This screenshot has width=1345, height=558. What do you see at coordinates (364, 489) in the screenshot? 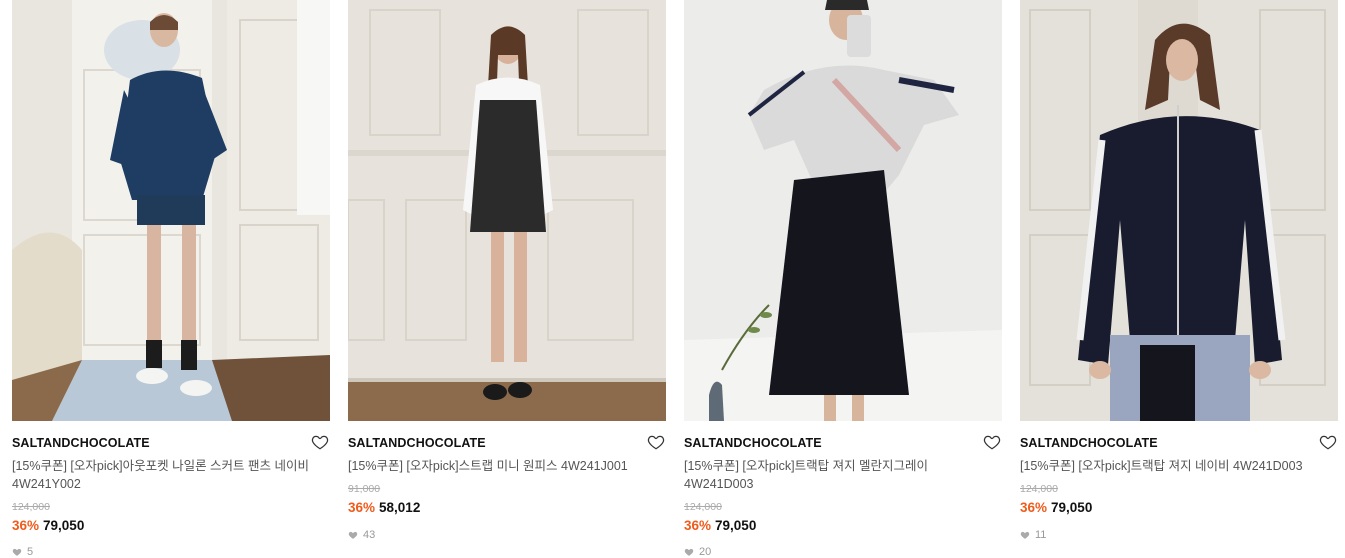
I see `original-price: 91,000` at bounding box center [364, 489].